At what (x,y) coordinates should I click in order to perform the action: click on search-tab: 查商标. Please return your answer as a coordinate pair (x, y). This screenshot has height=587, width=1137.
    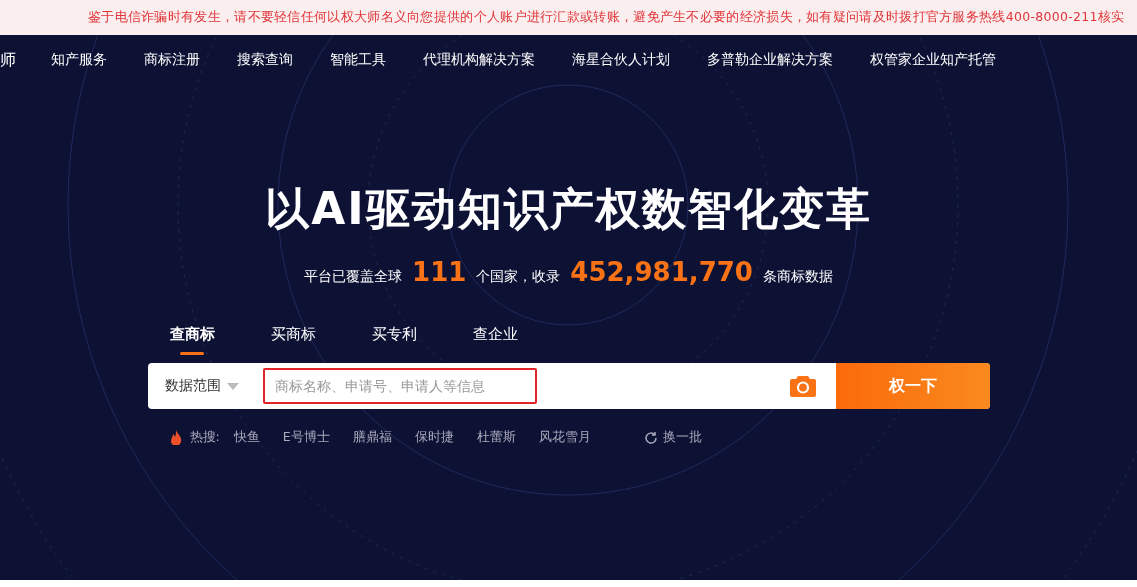
    Looking at the image, I should click on (192, 340).